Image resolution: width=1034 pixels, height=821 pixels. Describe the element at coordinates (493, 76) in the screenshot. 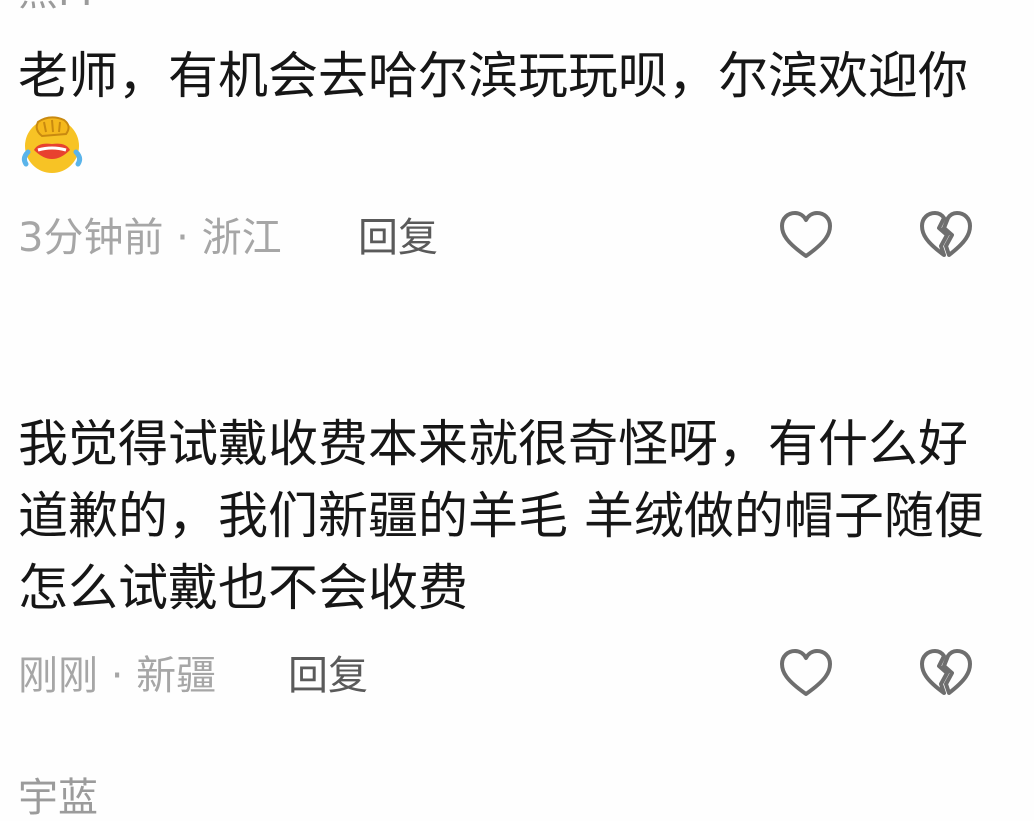

I see `comment-text: 老师，有机会去哈尔滨玩玩呗，尔滨欢迎你` at that location.